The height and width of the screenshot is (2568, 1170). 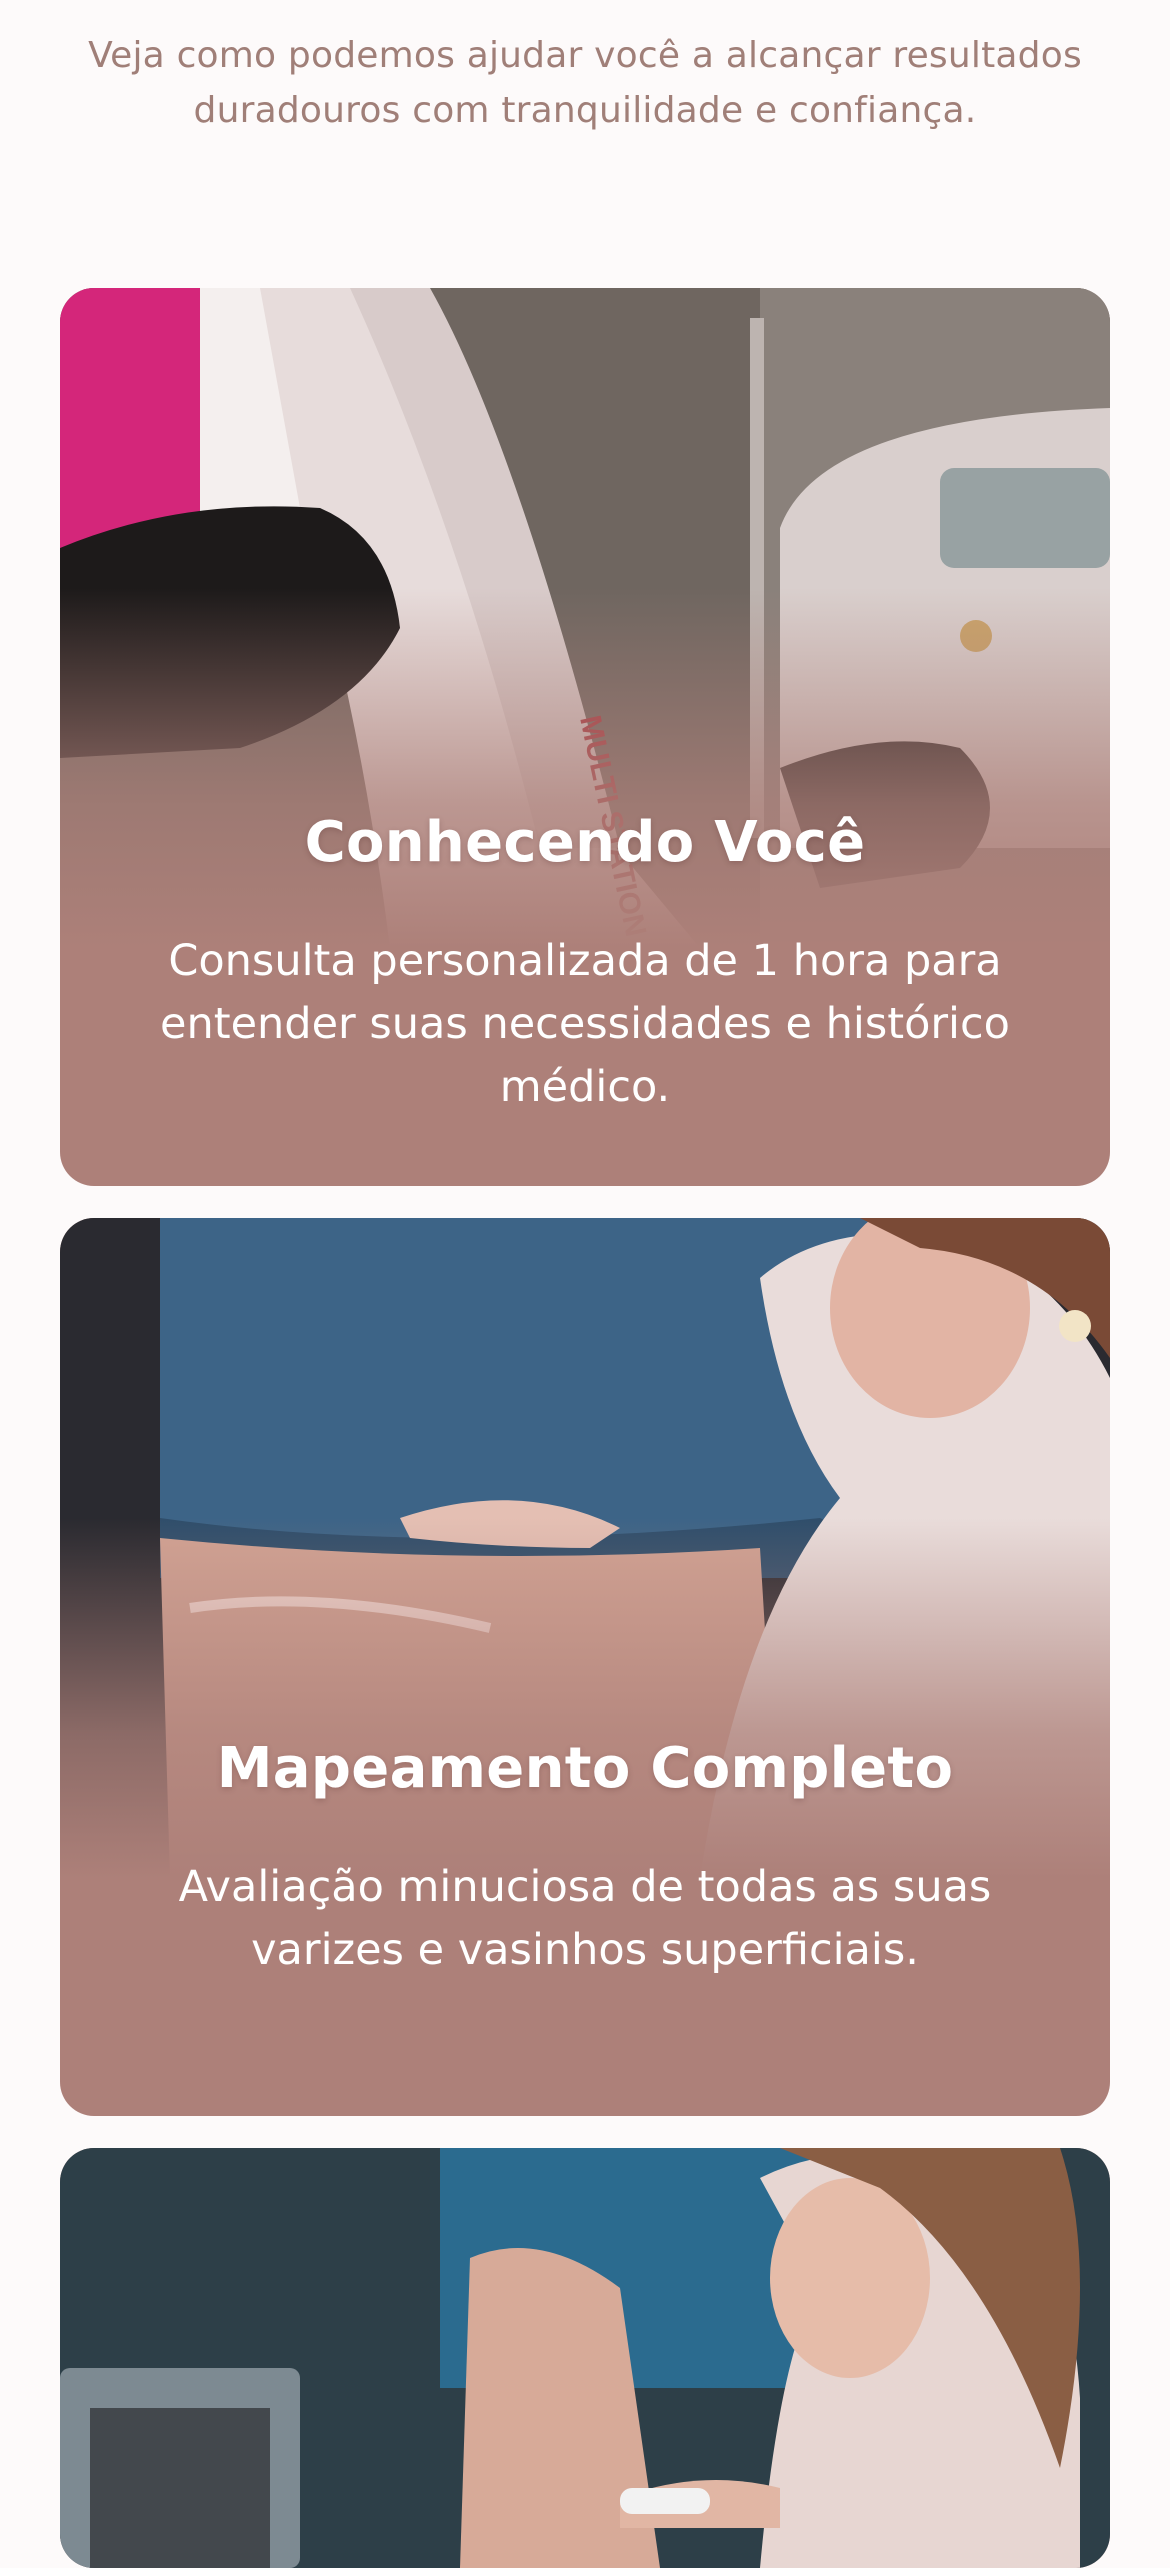 I want to click on ultrasound-exam-photo, so click(x=585, y=2358).